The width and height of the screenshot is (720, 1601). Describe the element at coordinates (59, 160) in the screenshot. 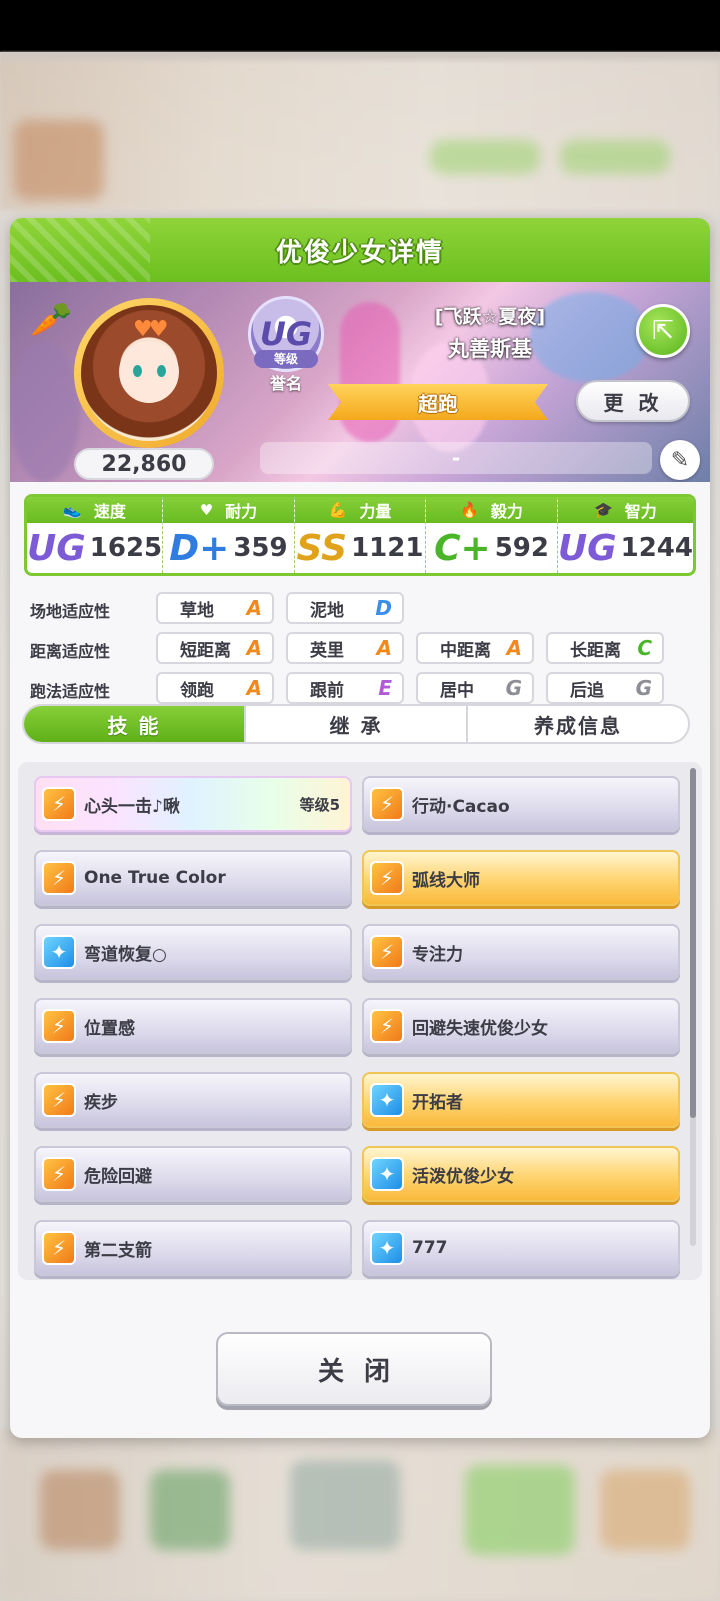

I see `background-avatar-blur` at that location.